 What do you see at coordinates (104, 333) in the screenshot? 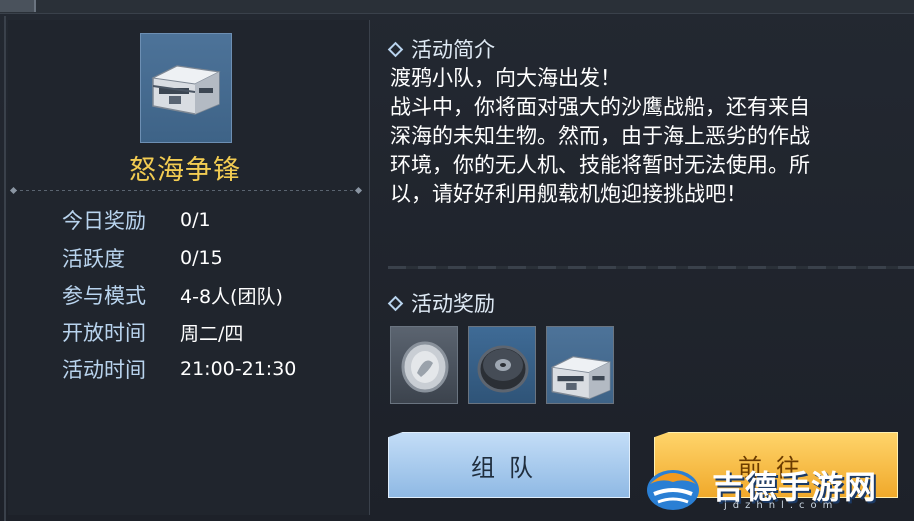
I see `info-label: 开放时间` at bounding box center [104, 333].